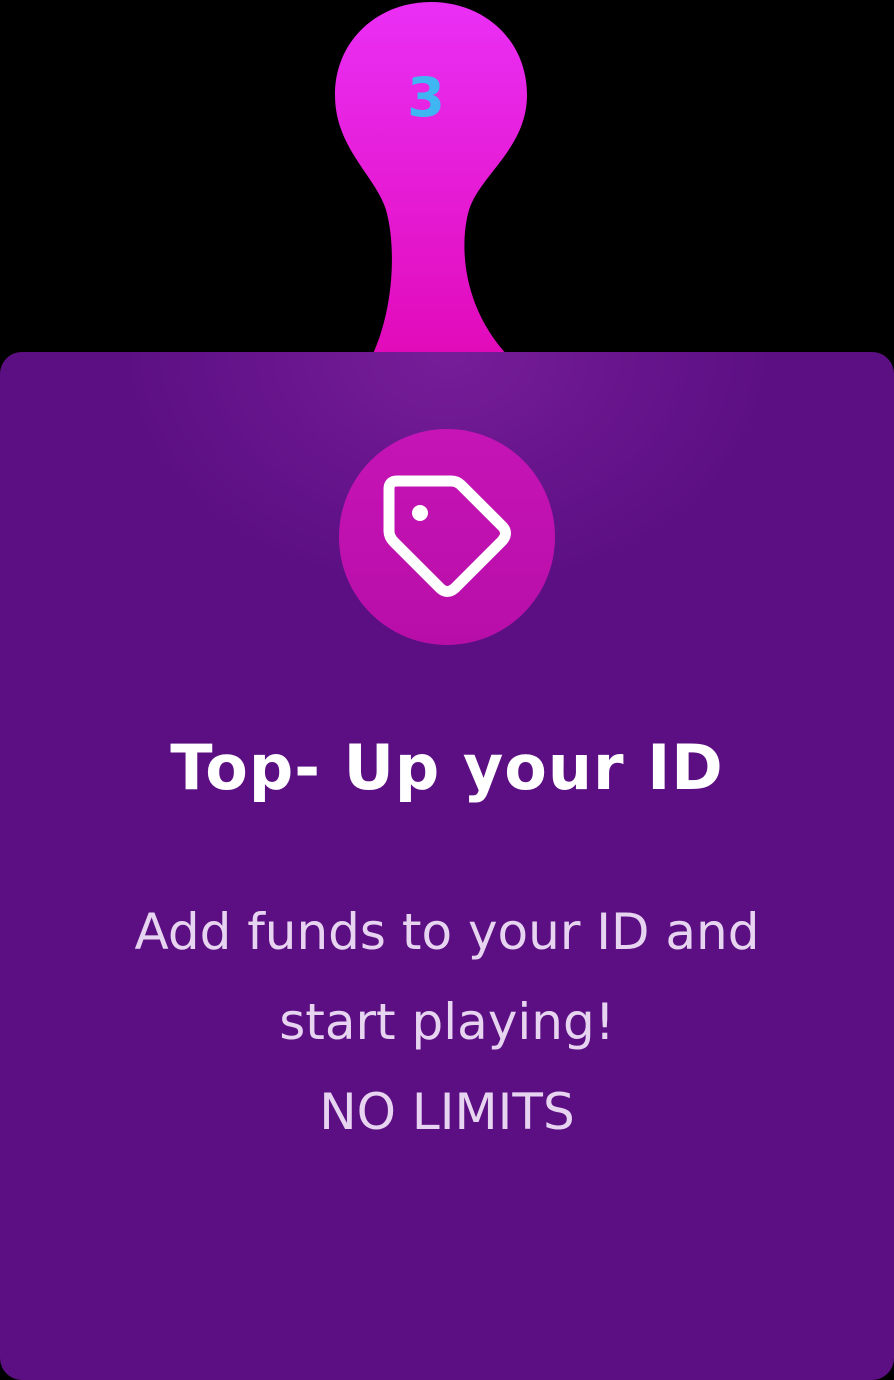 The image size is (894, 1380). Describe the element at coordinates (447, 767) in the screenshot. I see `card-title: Top- Up your ID` at that location.